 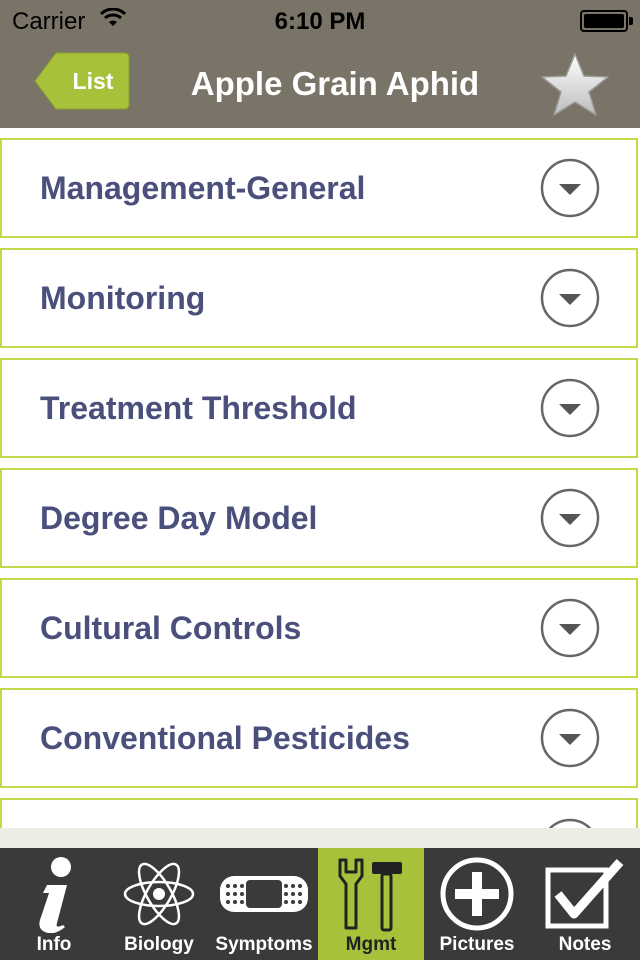 I want to click on back-button-label: List, so click(x=93, y=81).